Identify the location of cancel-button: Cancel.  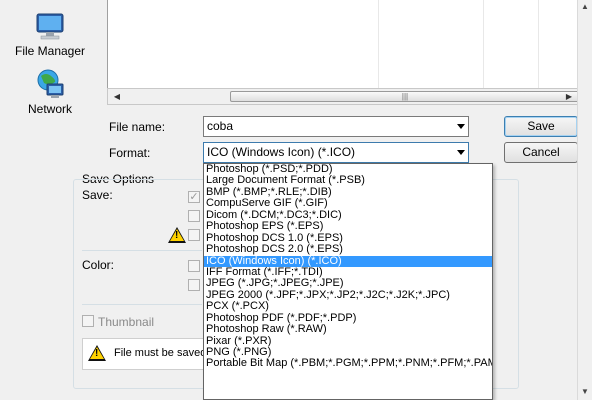
(541, 152).